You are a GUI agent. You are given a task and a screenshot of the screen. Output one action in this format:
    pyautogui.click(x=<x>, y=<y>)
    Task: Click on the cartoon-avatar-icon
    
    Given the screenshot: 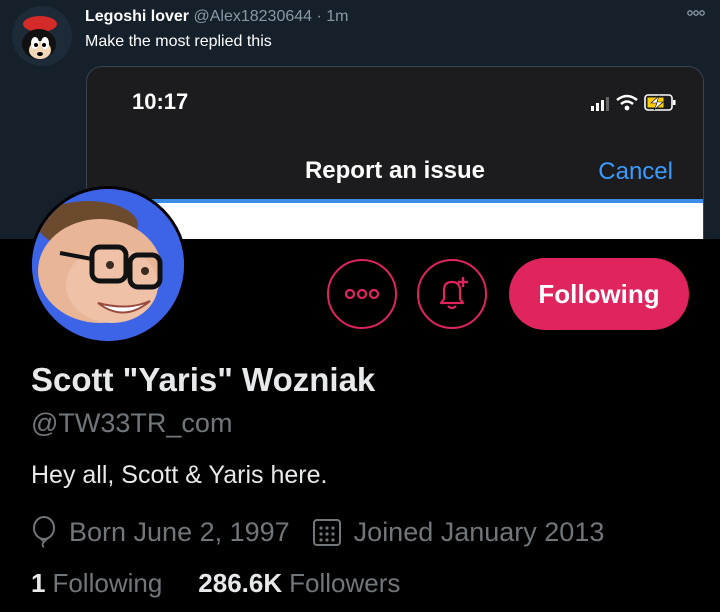 What is the action you would take?
    pyautogui.click(x=42, y=36)
    